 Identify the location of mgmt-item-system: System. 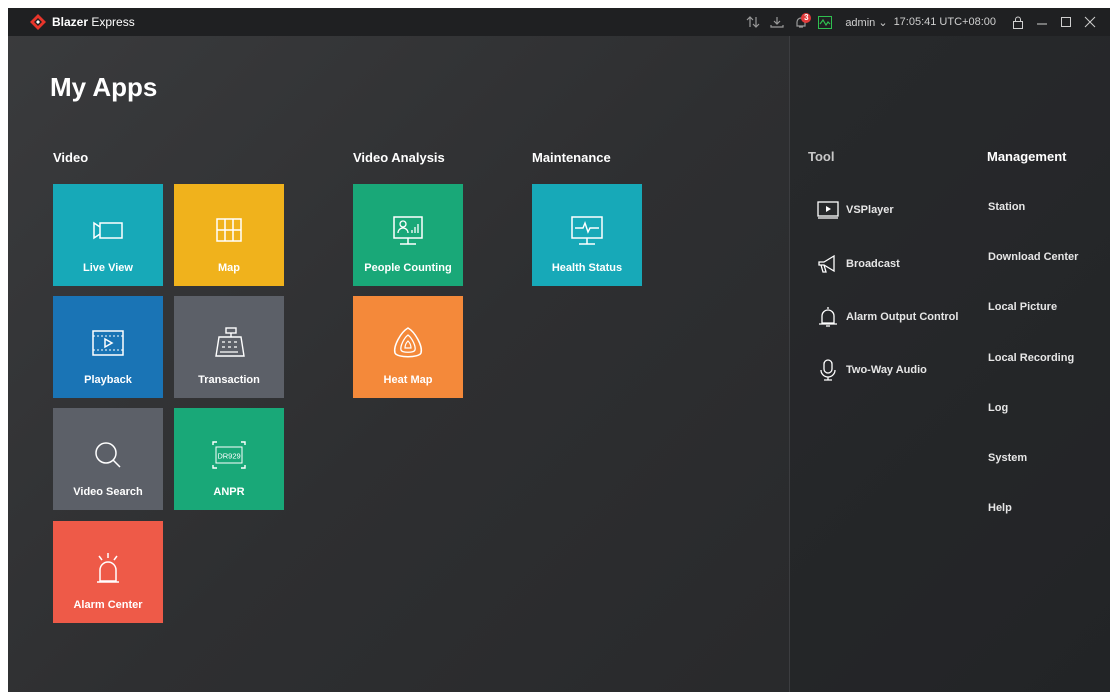
(1007, 458).